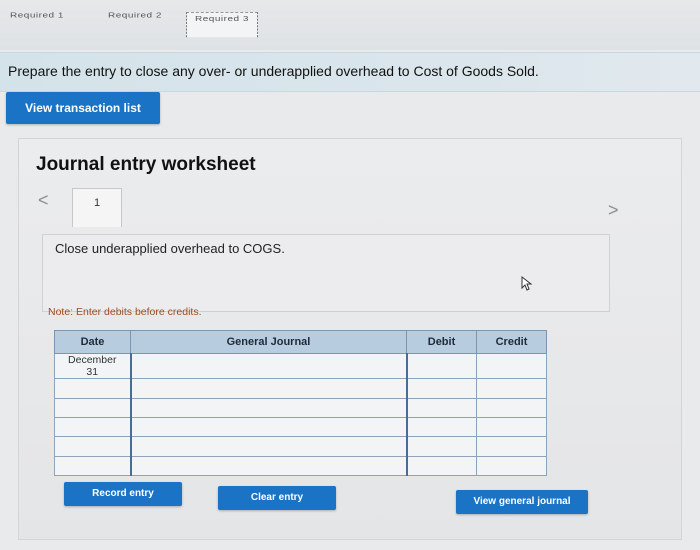 This screenshot has height=550, width=700. I want to click on entry-description: Close underapplied overhead to COGS., so click(170, 248).